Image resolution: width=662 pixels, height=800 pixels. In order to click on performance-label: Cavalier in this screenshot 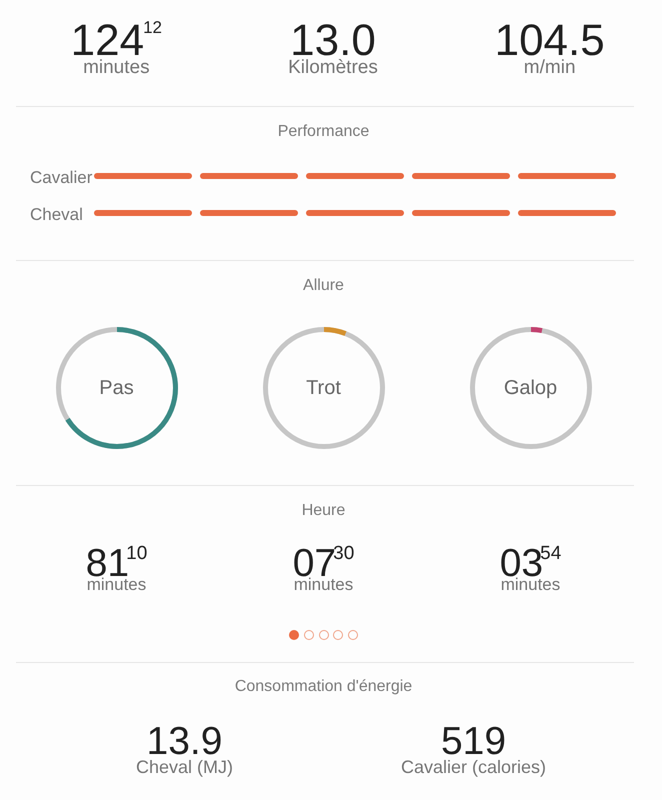, I will do `click(62, 178)`.